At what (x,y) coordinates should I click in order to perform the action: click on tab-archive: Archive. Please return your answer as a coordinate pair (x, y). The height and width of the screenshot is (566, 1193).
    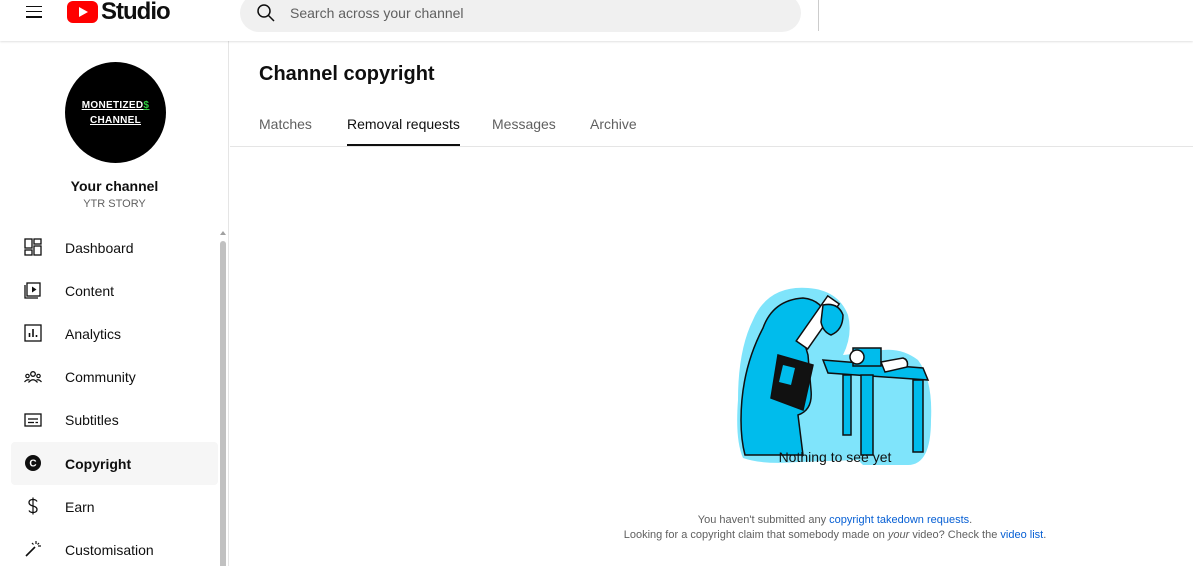
    Looking at the image, I should click on (613, 131).